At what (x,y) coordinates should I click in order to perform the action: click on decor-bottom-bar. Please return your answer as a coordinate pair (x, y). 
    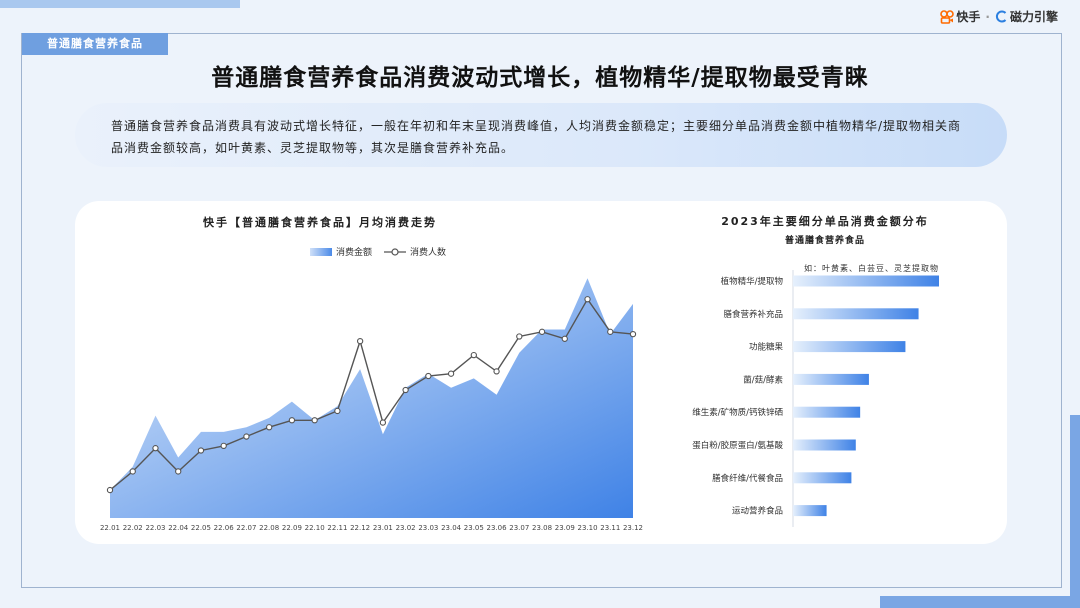
    Looking at the image, I should click on (980, 602).